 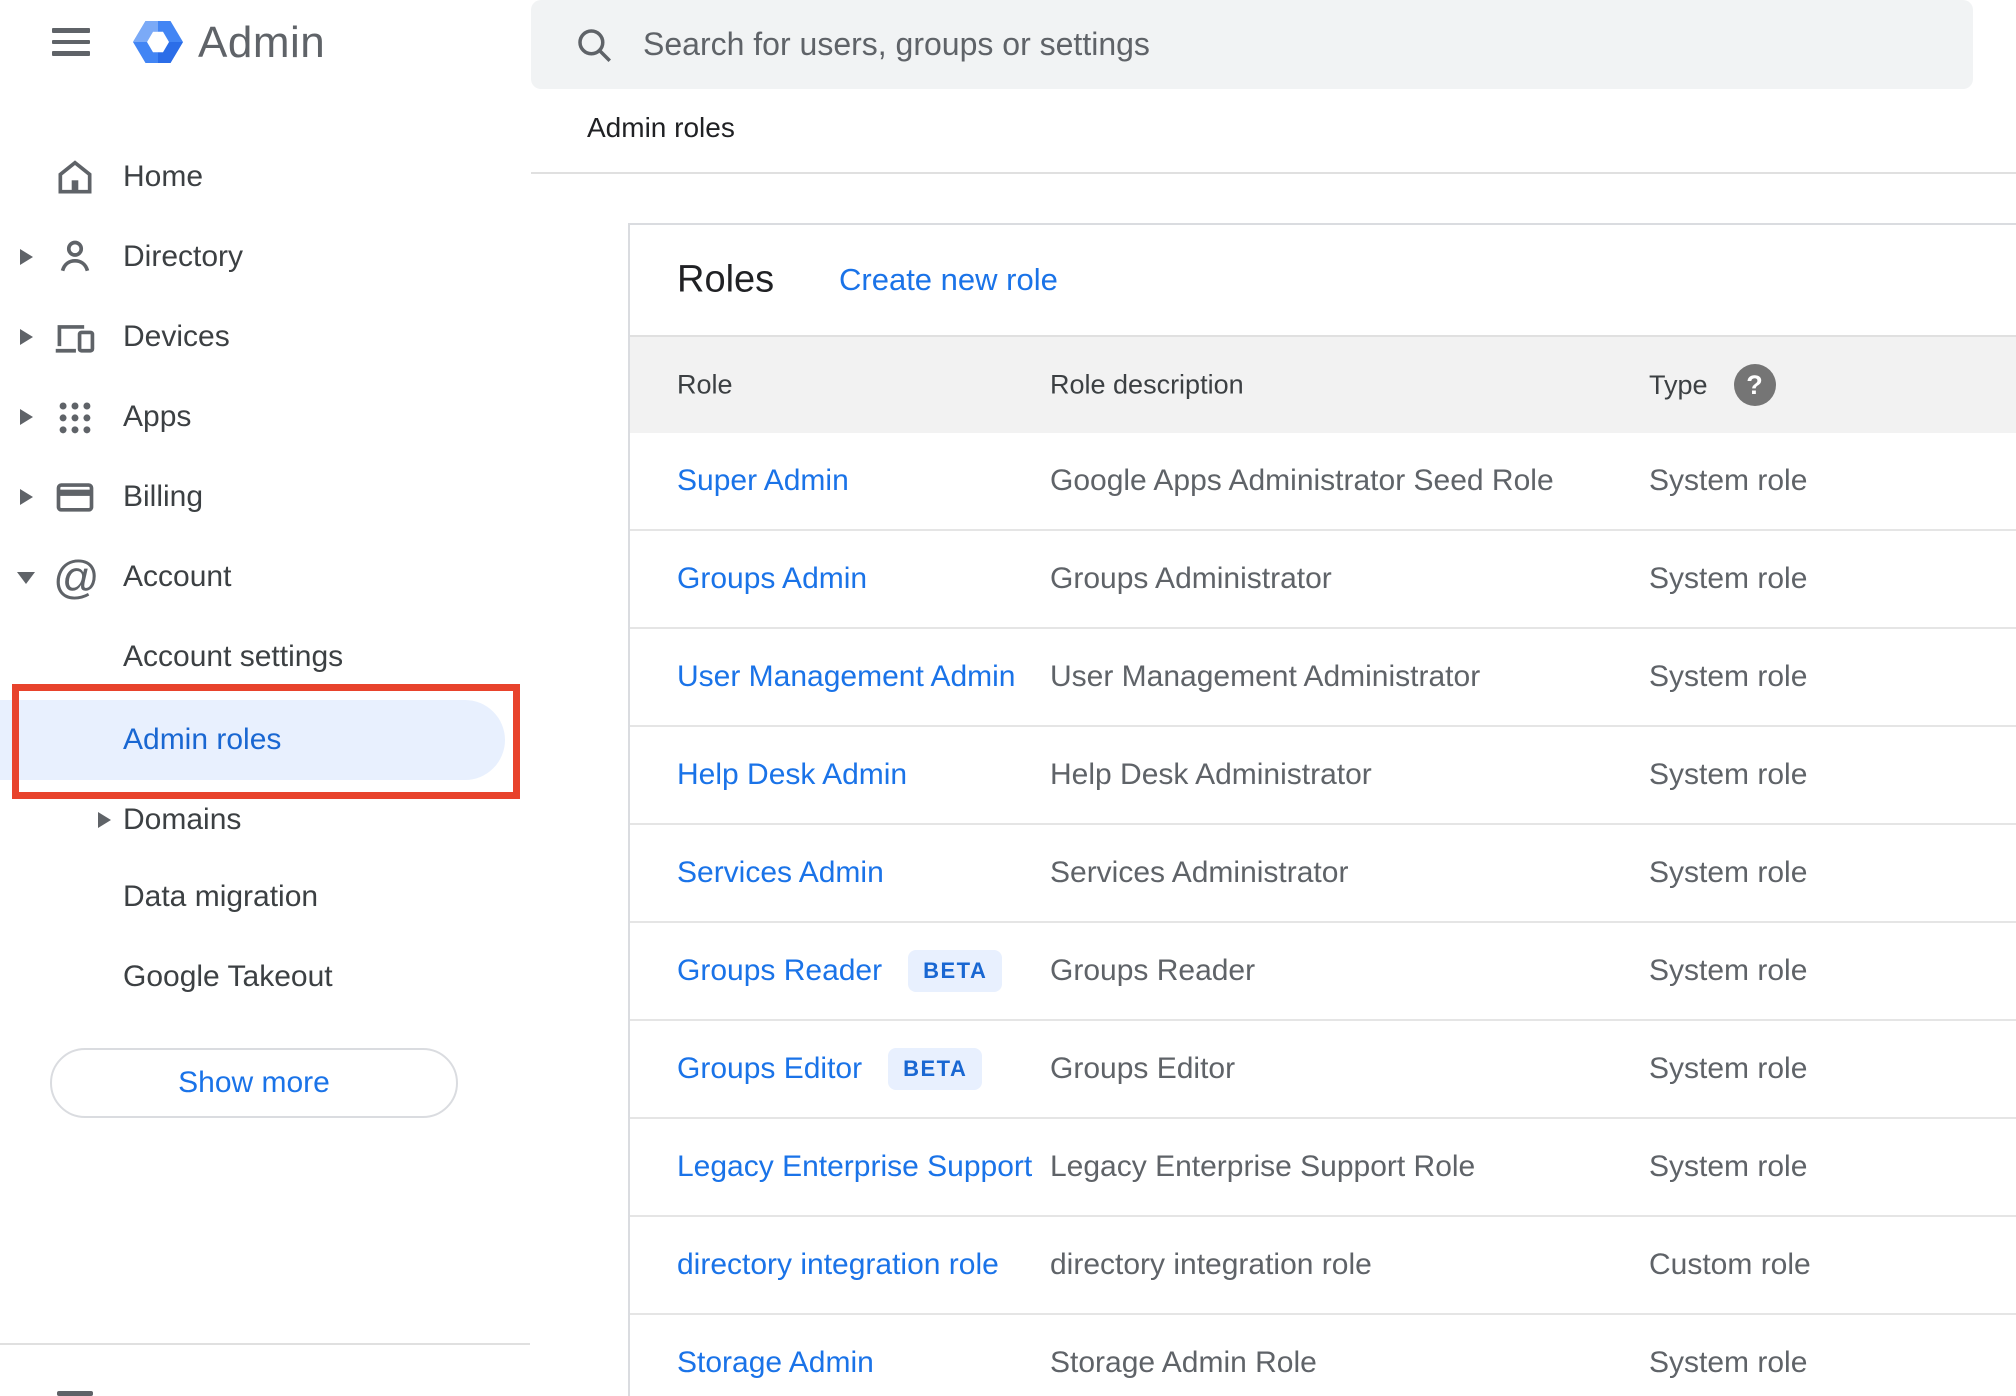 What do you see at coordinates (176, 336) in the screenshot?
I see `sidebar-item-label: Devices` at bounding box center [176, 336].